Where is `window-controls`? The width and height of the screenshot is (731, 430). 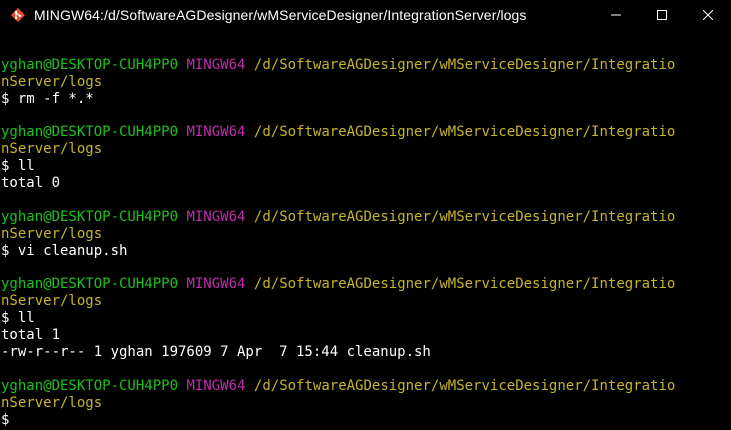
window-controls is located at coordinates (662, 15).